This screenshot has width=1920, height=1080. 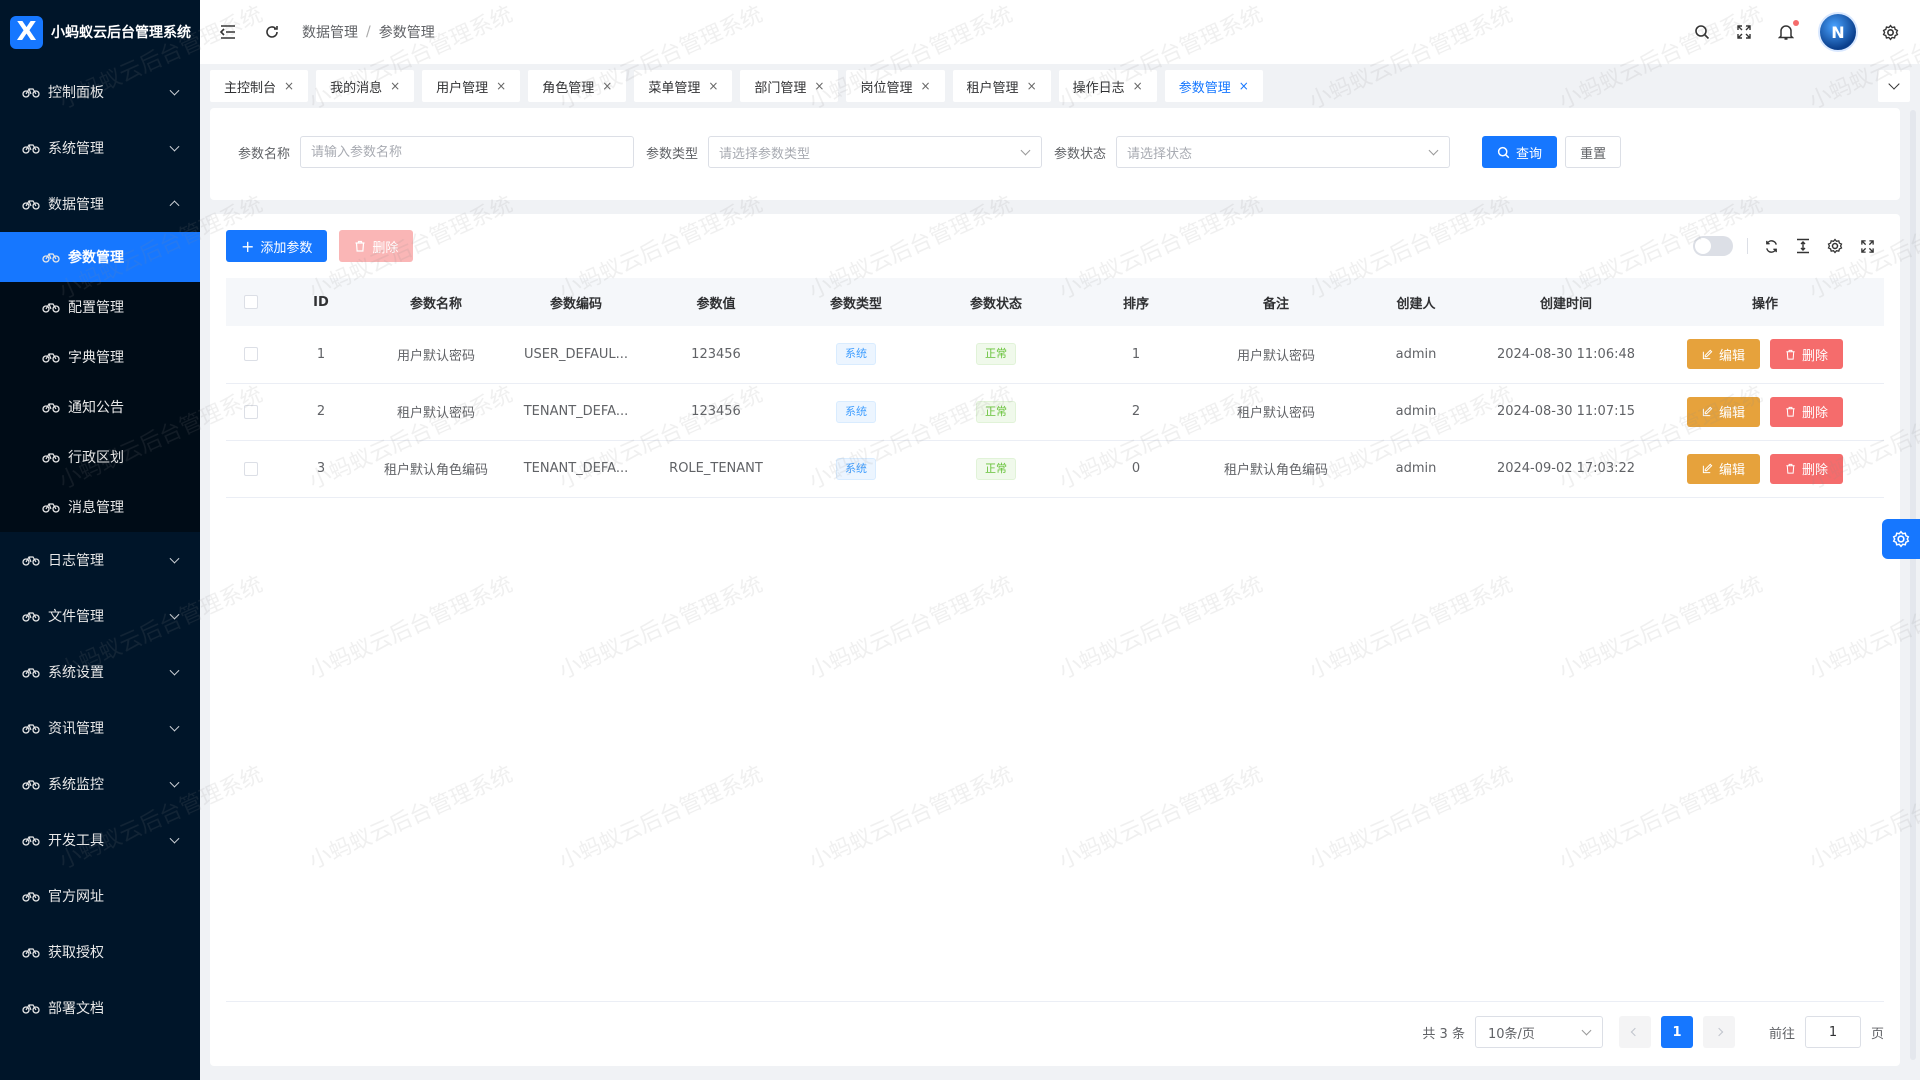 What do you see at coordinates (259, 86) in the screenshot?
I see `tab: 主控制台 ×` at bounding box center [259, 86].